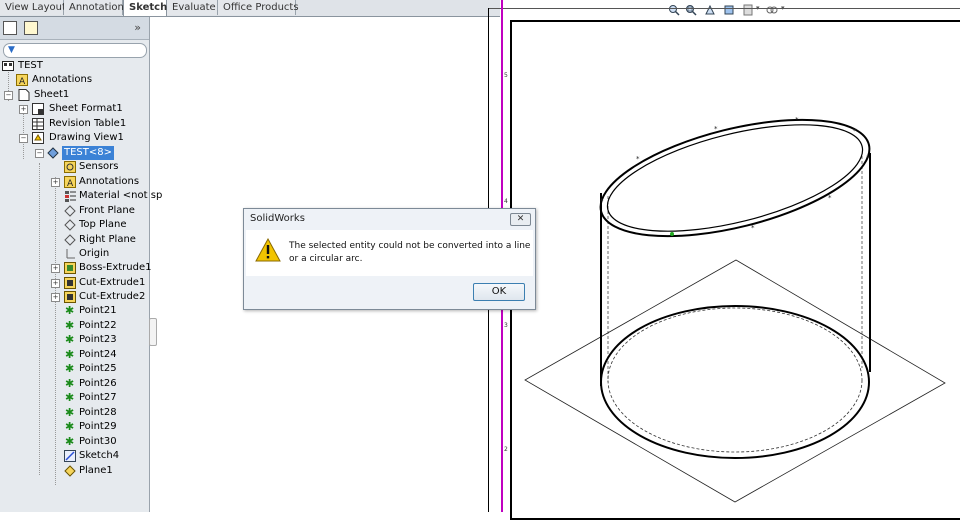 This screenshot has width=960, height=520. I want to click on warning-icon, so click(268, 250).